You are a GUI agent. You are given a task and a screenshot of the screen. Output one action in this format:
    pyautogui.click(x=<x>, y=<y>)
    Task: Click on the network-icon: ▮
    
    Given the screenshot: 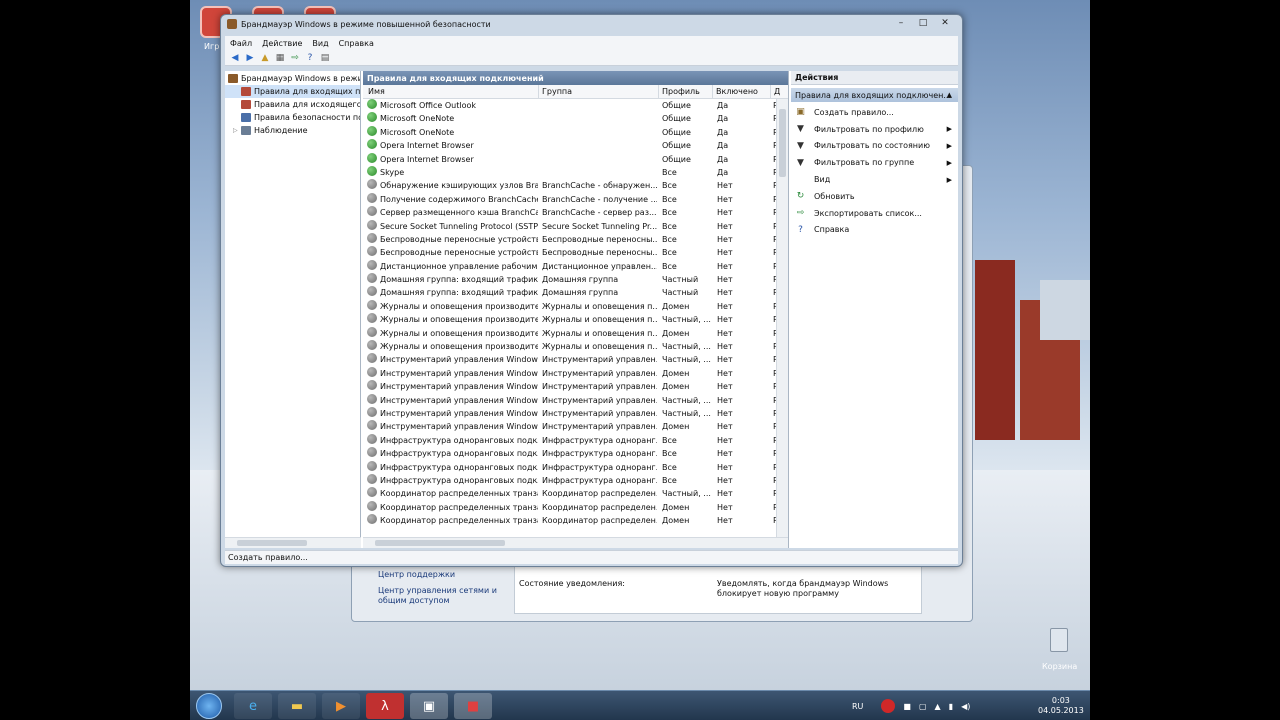 What is the action you would take?
    pyautogui.click(x=951, y=706)
    